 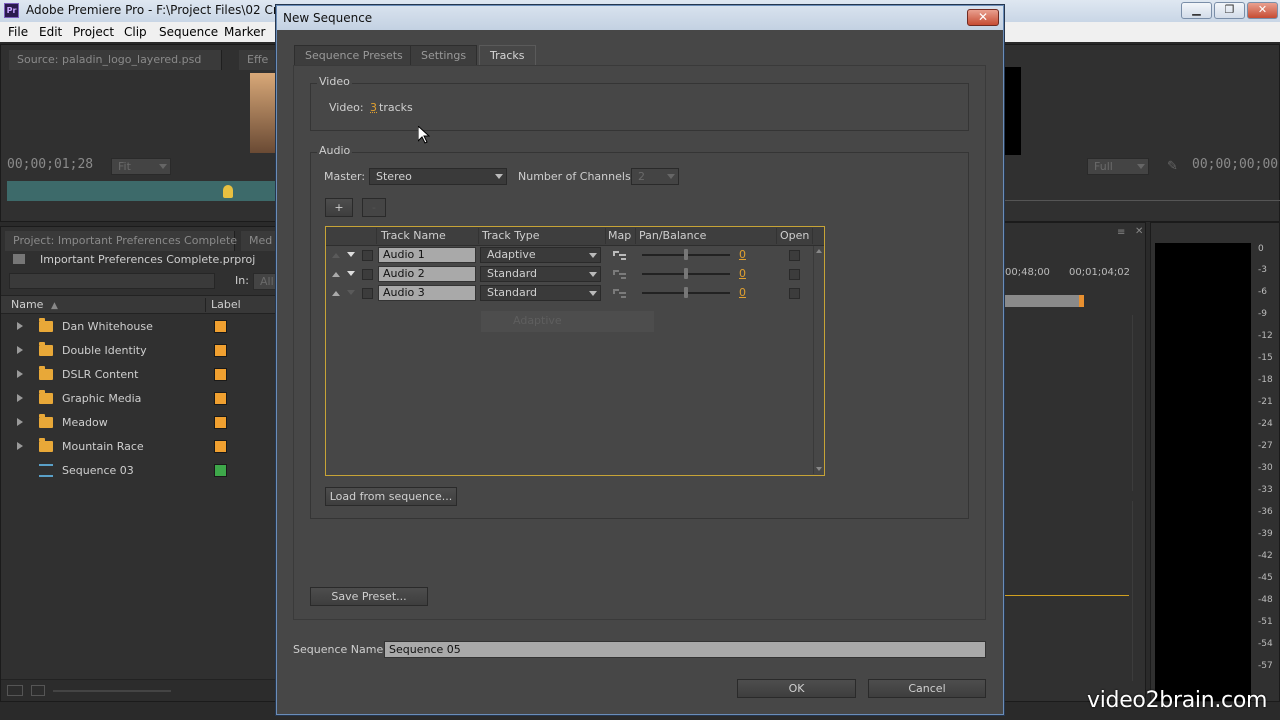 I want to click on track-name-field: Audio 2, so click(x=427, y=274).